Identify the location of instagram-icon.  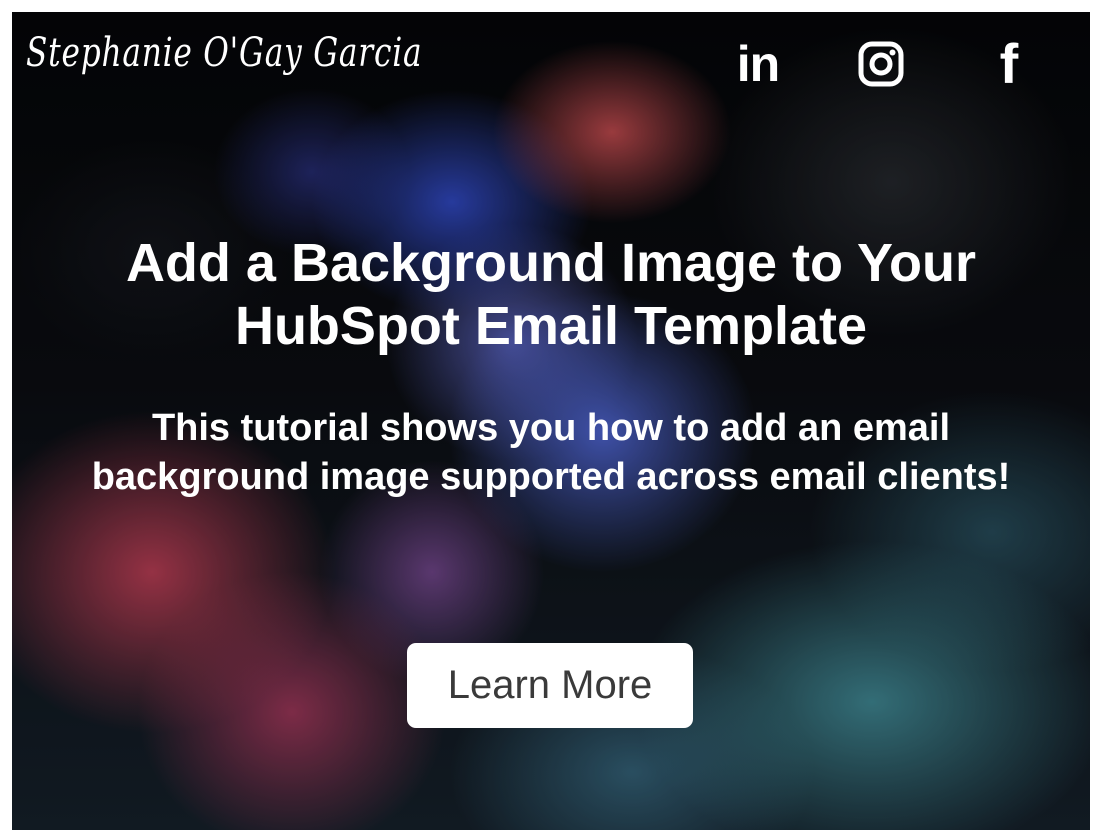
(881, 64).